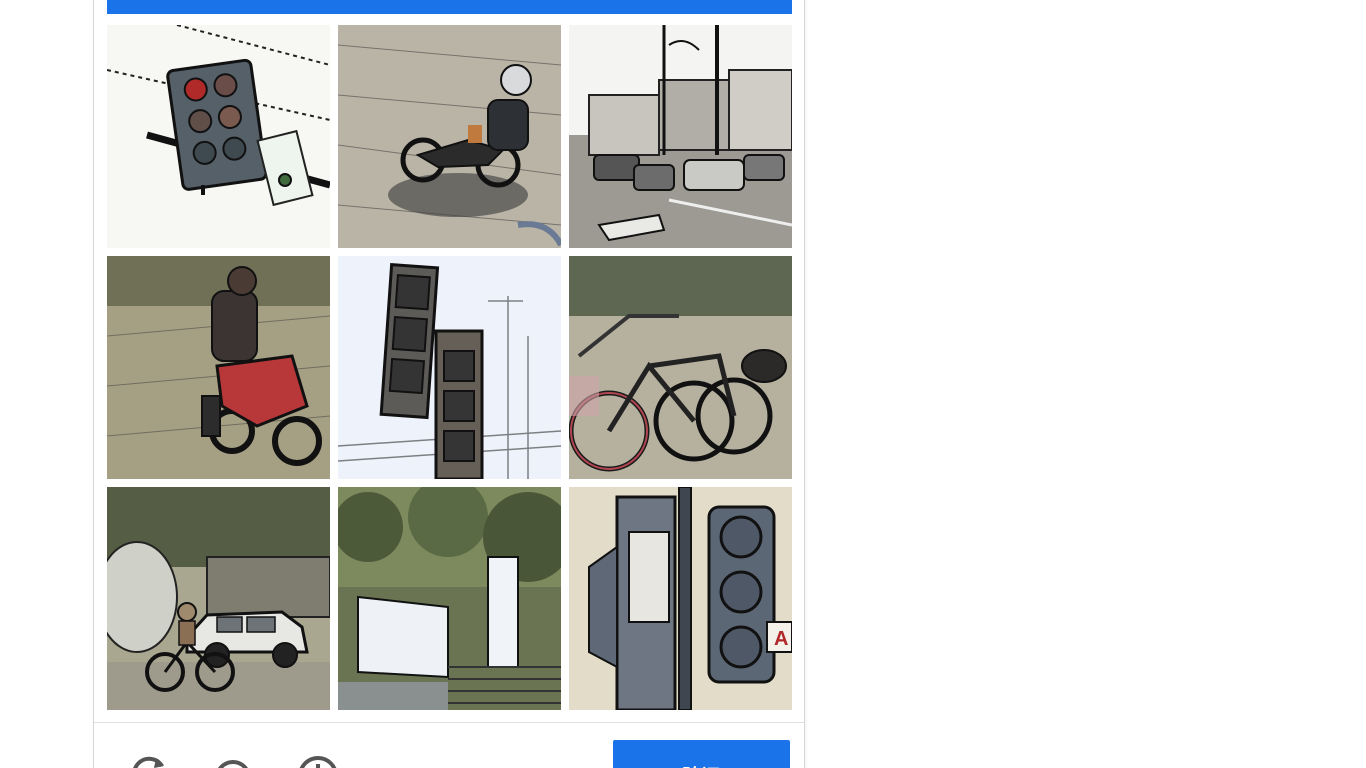  Describe the element at coordinates (781, 639) in the screenshot. I see `svg-text: A` at that location.